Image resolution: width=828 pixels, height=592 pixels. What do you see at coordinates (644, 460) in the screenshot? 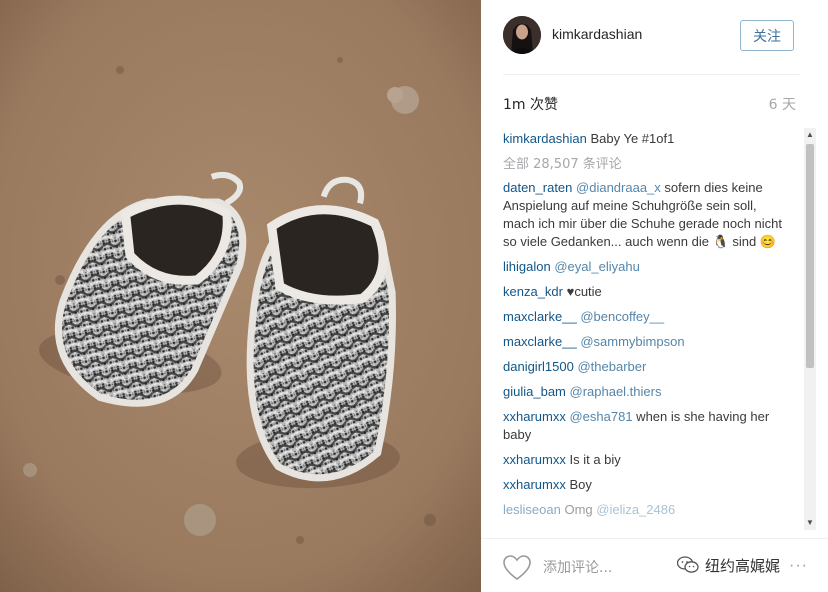
I see `comment-item: xxharumxx Is it a biy` at bounding box center [644, 460].